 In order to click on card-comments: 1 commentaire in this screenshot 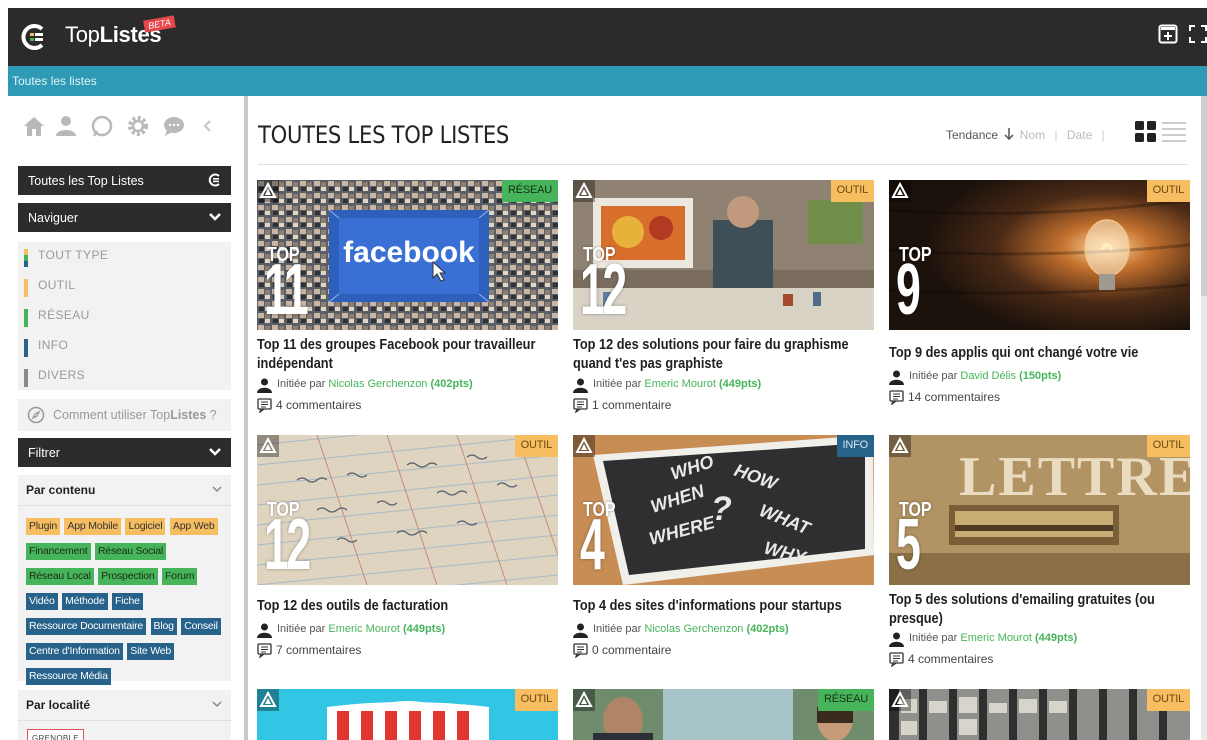, I will do `click(622, 405)`.